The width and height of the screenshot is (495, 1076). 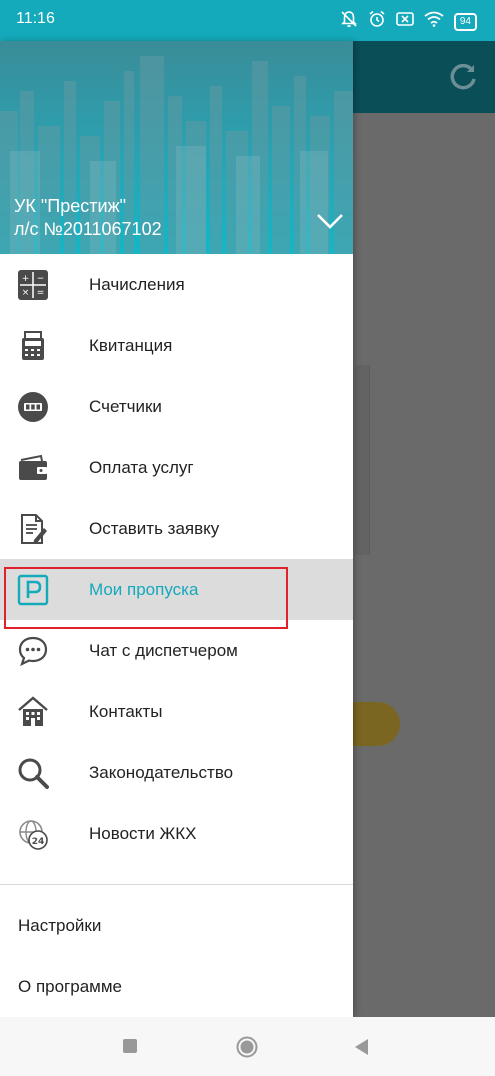 I want to click on recent-apps-icon, so click(x=130, y=1046).